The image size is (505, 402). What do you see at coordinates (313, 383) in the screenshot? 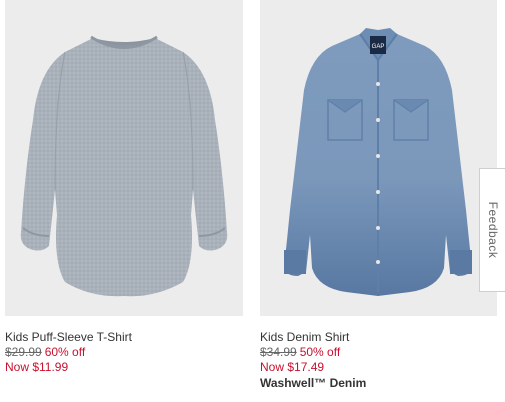
I see `product-subtitle: Washwell™ Denim` at bounding box center [313, 383].